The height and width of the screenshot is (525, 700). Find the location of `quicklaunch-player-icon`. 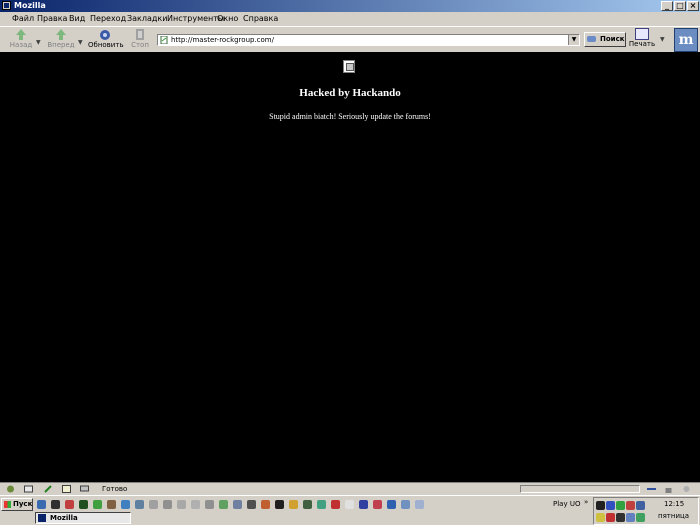

quicklaunch-player-icon is located at coordinates (55, 504).